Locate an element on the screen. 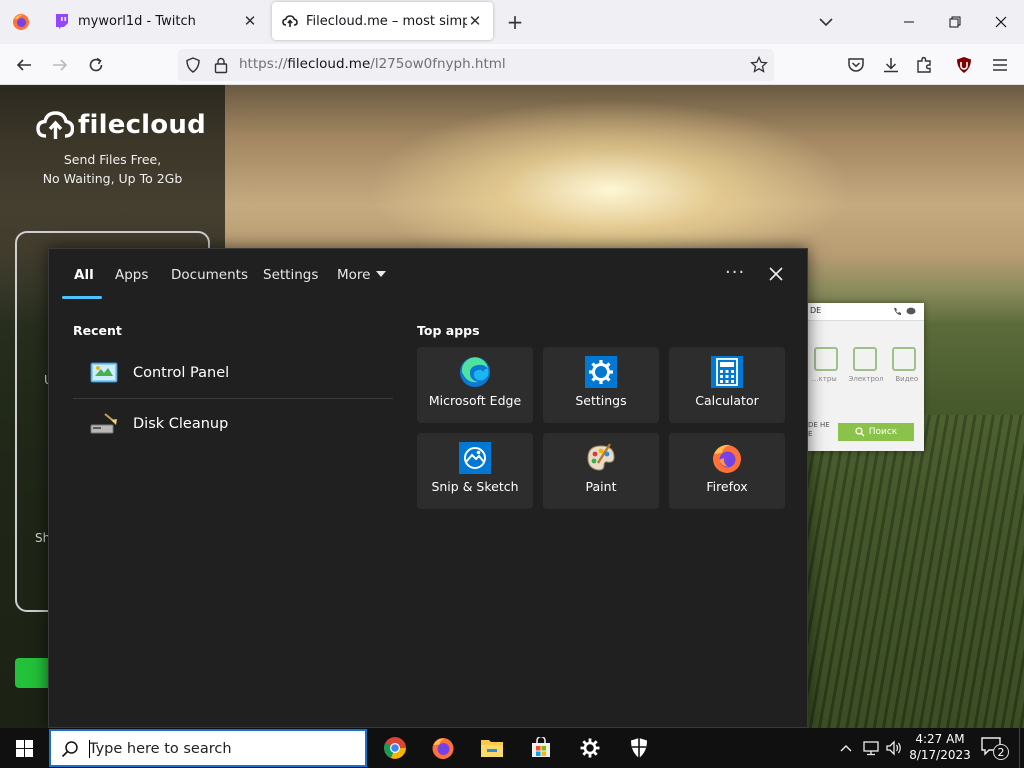 The width and height of the screenshot is (1024, 768). caret-down-icon is located at coordinates (381, 274).